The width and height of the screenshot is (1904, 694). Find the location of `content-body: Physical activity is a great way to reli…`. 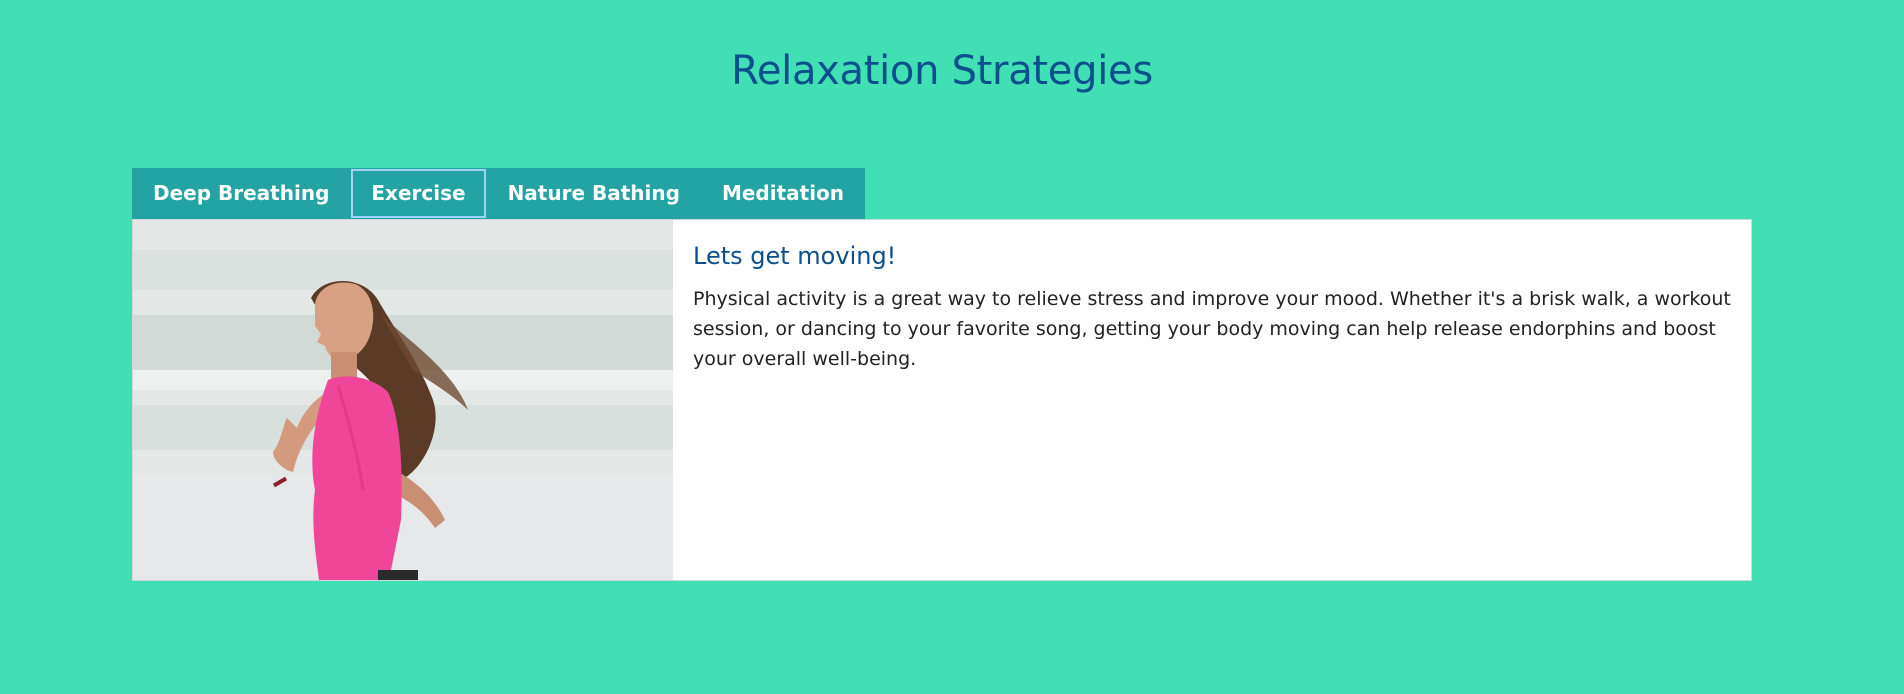

content-body: Physical activity is a great way to reli… is located at coordinates (1212, 329).